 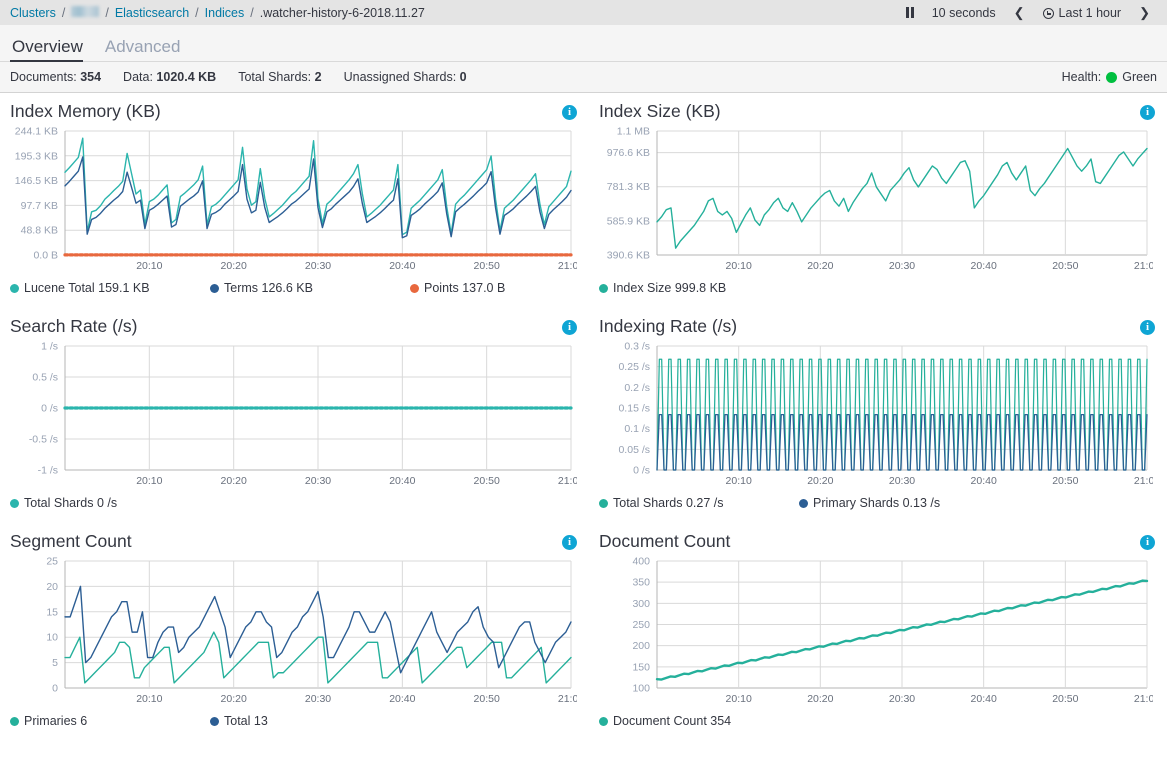 What do you see at coordinates (634, 409) in the screenshot?
I see `svg-text: 0.15 /s` at bounding box center [634, 409].